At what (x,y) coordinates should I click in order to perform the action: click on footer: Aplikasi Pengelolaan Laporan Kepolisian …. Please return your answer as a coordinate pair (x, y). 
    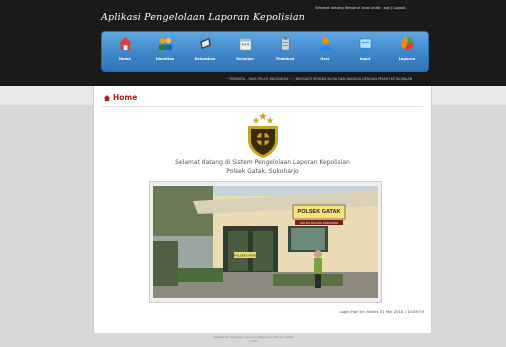
    Looking at the image, I should click on (253, 339).